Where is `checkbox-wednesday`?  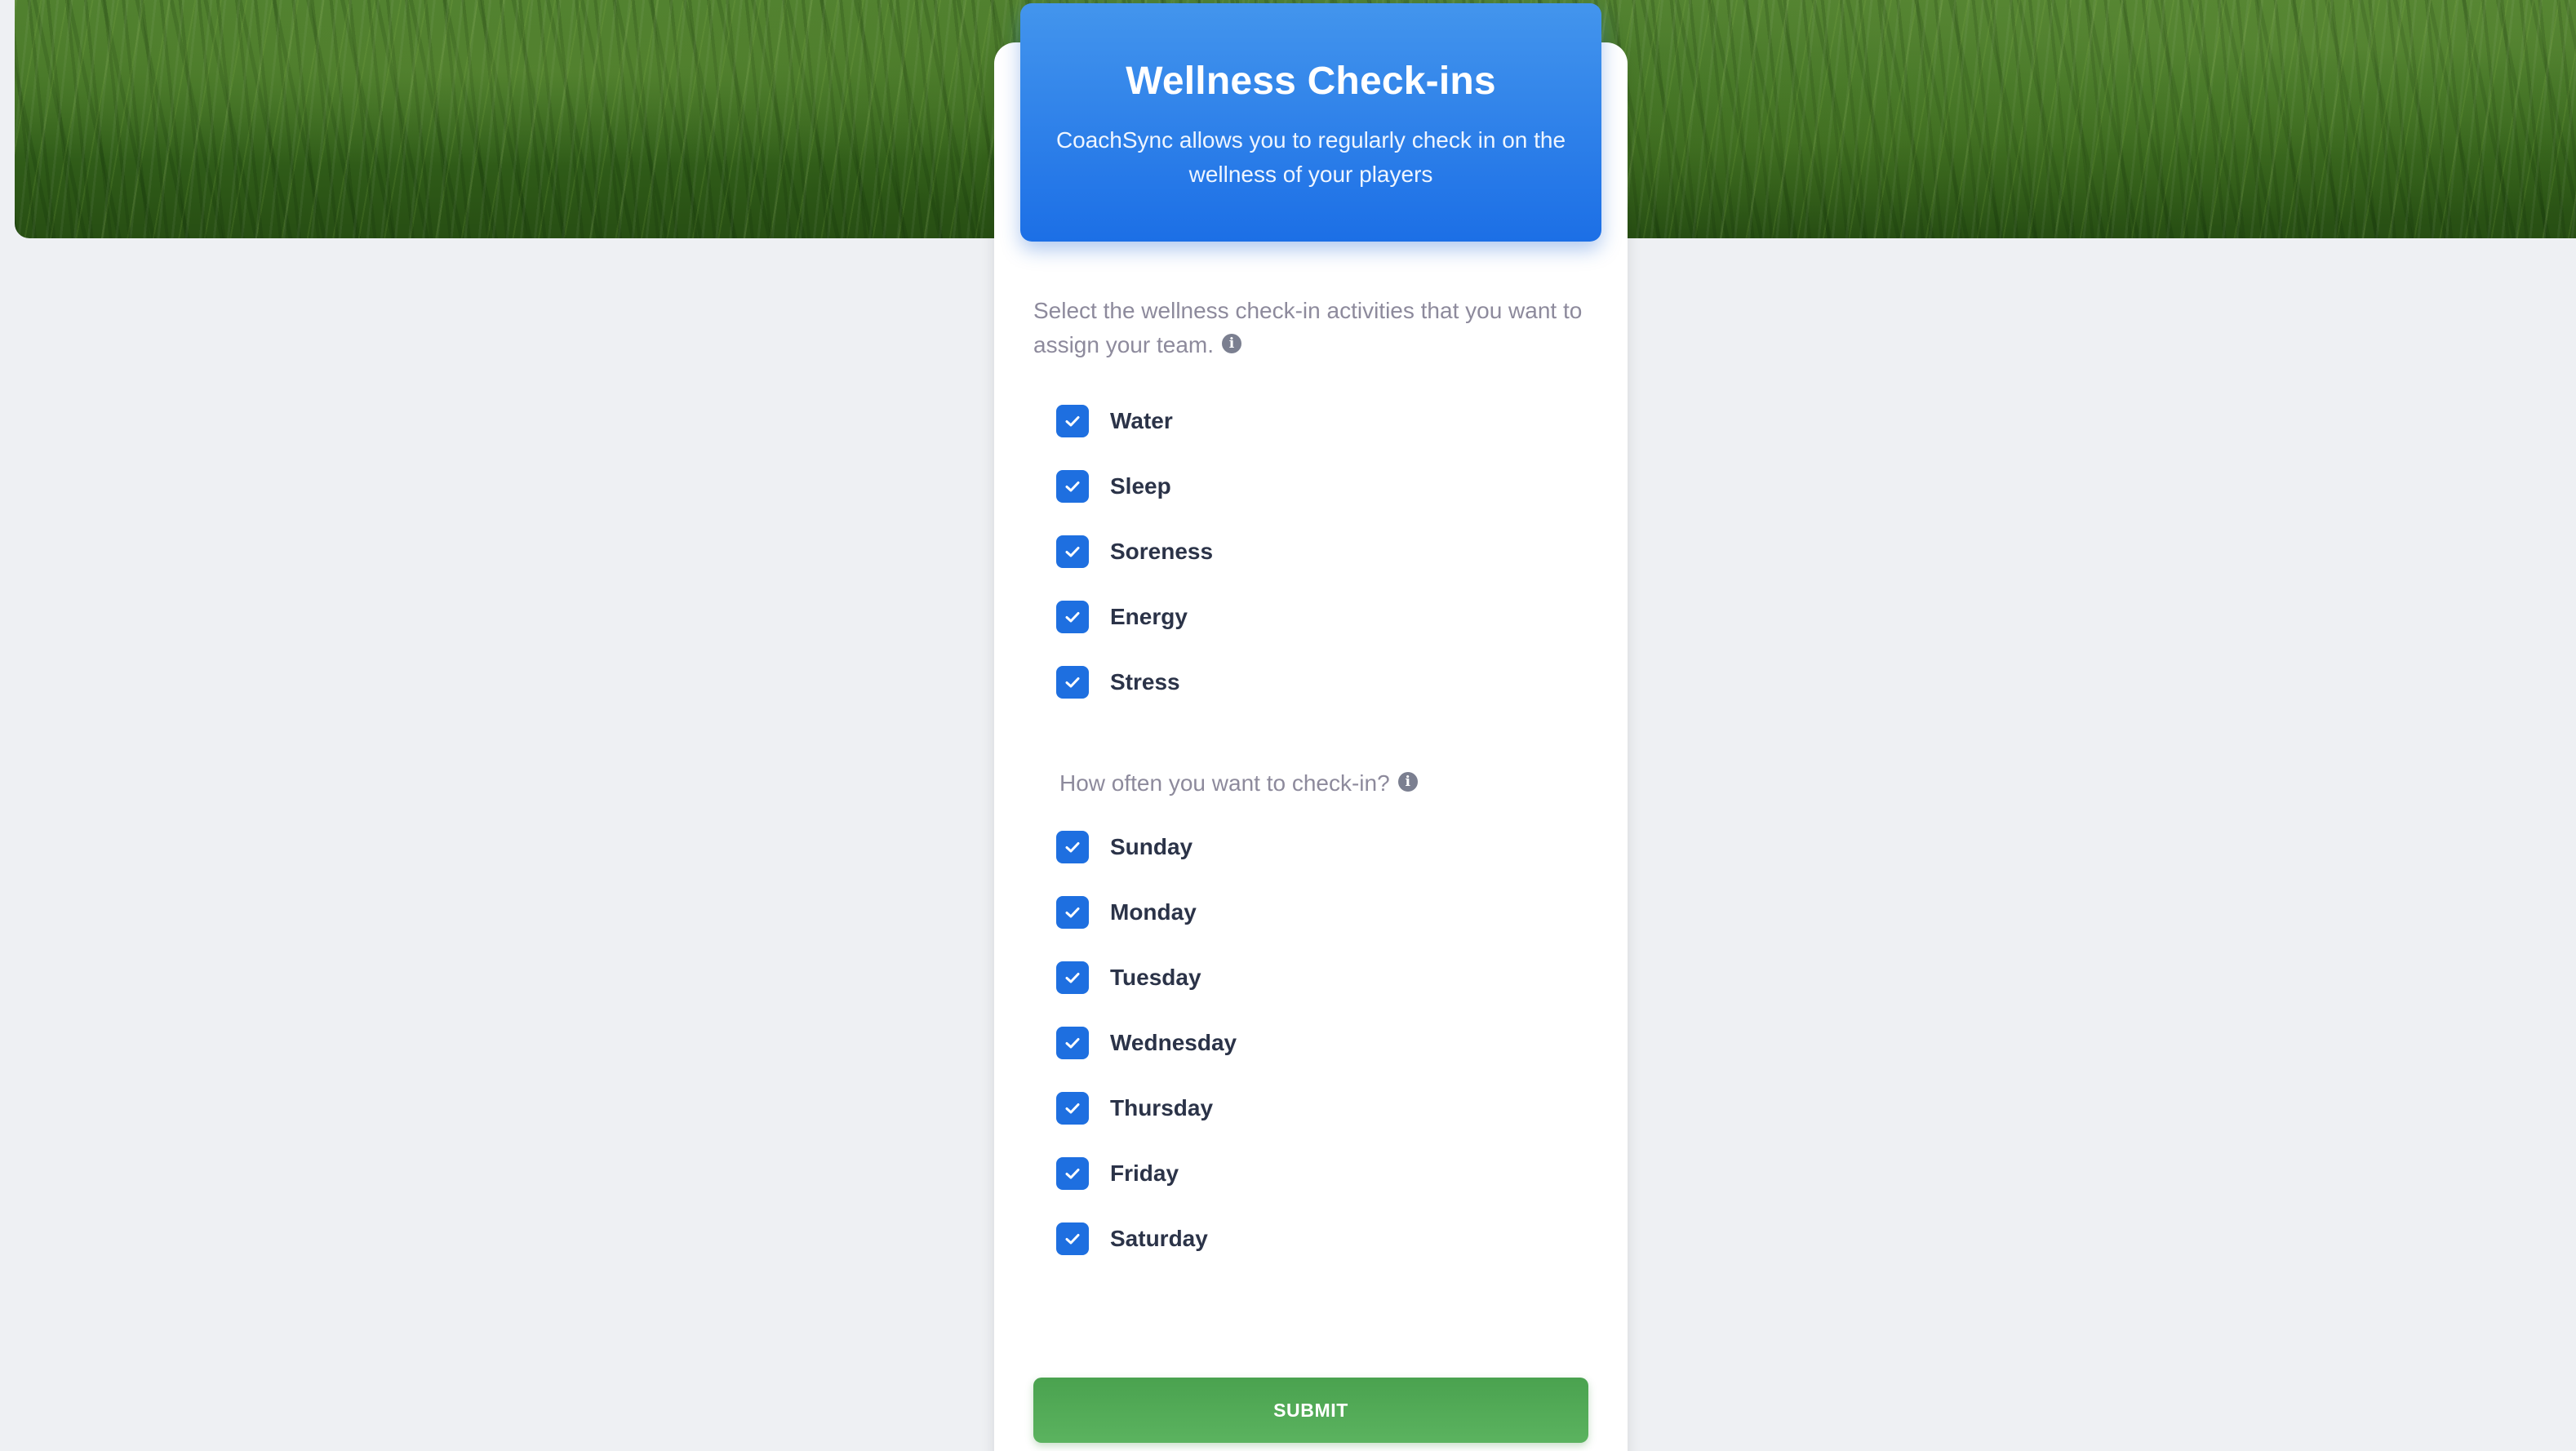
checkbox-wednesday is located at coordinates (1072, 1043).